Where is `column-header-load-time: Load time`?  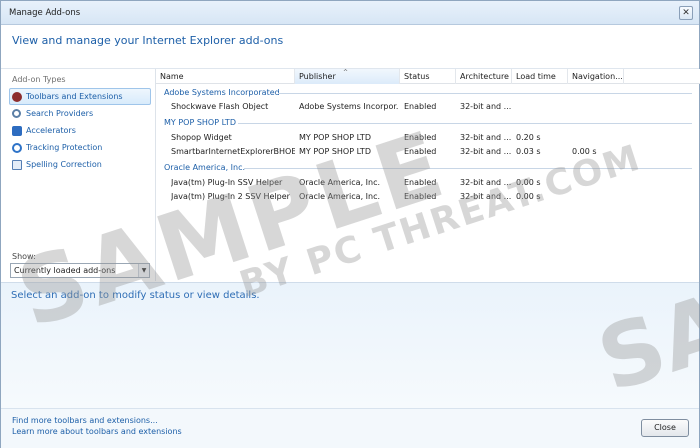
column-header-load-time: Load time is located at coordinates (540, 76).